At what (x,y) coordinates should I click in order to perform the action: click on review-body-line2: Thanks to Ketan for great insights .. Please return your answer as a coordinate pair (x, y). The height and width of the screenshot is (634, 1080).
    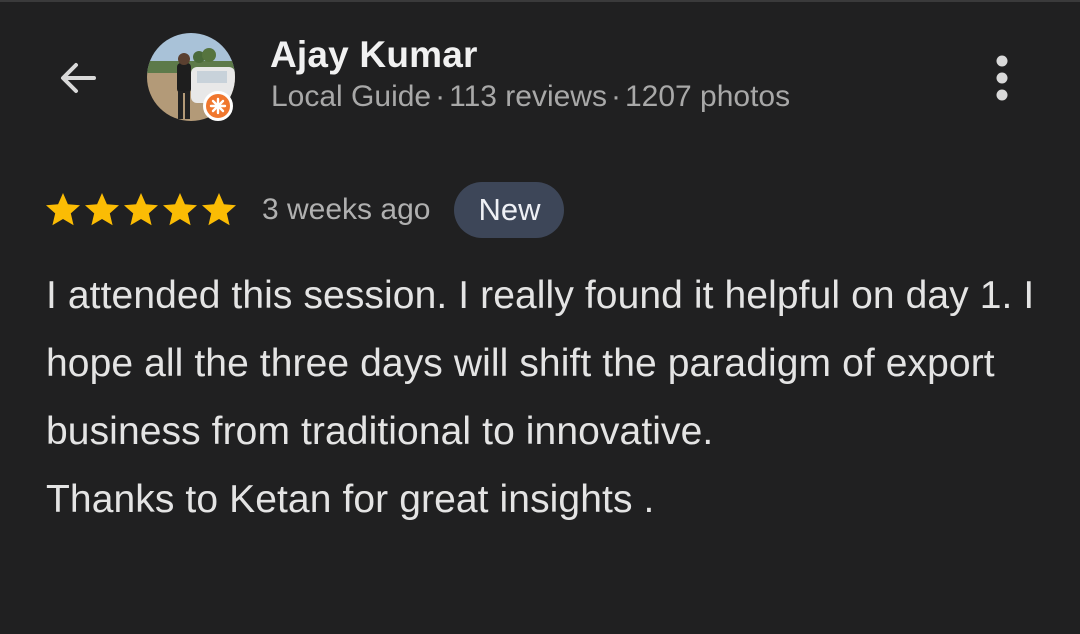
    Looking at the image, I should click on (350, 499).